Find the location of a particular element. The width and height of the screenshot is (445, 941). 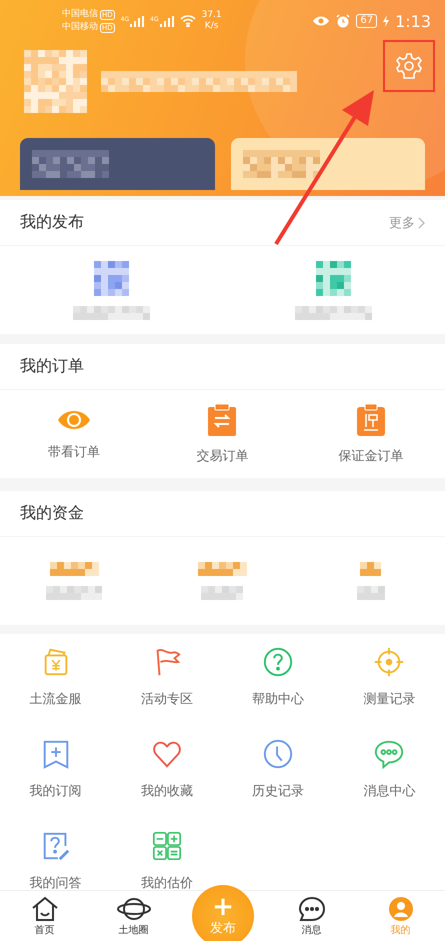

service-item: 测量记录 is located at coordinates (389, 677).